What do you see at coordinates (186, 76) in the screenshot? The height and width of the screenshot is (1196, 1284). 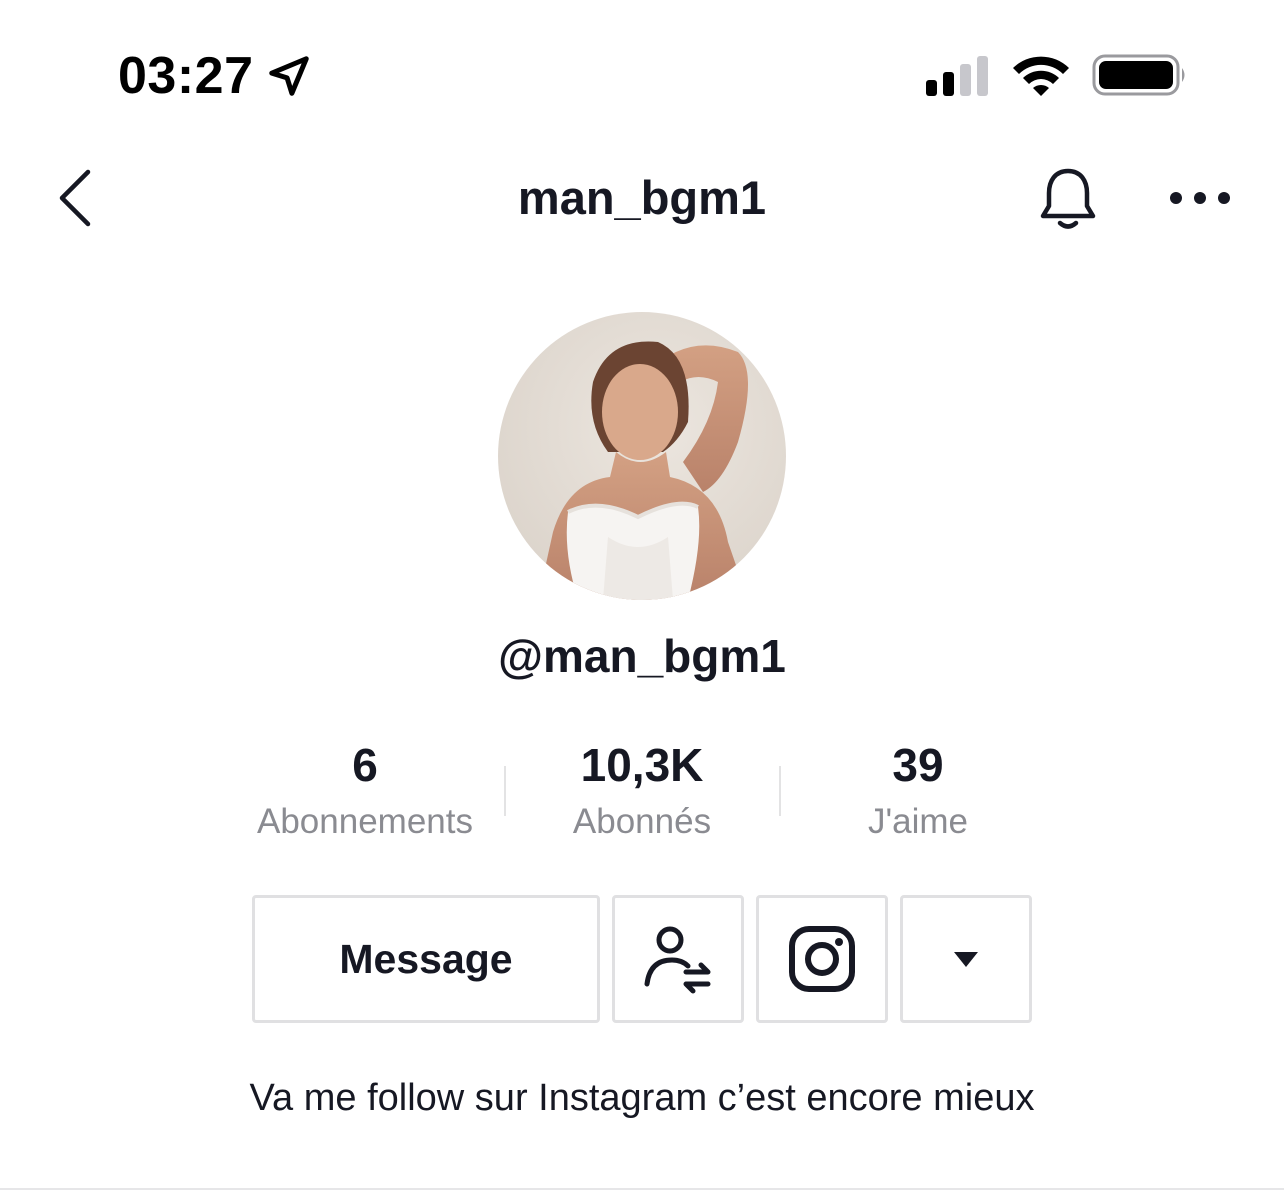 I see `status-time-text: 03:27` at bounding box center [186, 76].